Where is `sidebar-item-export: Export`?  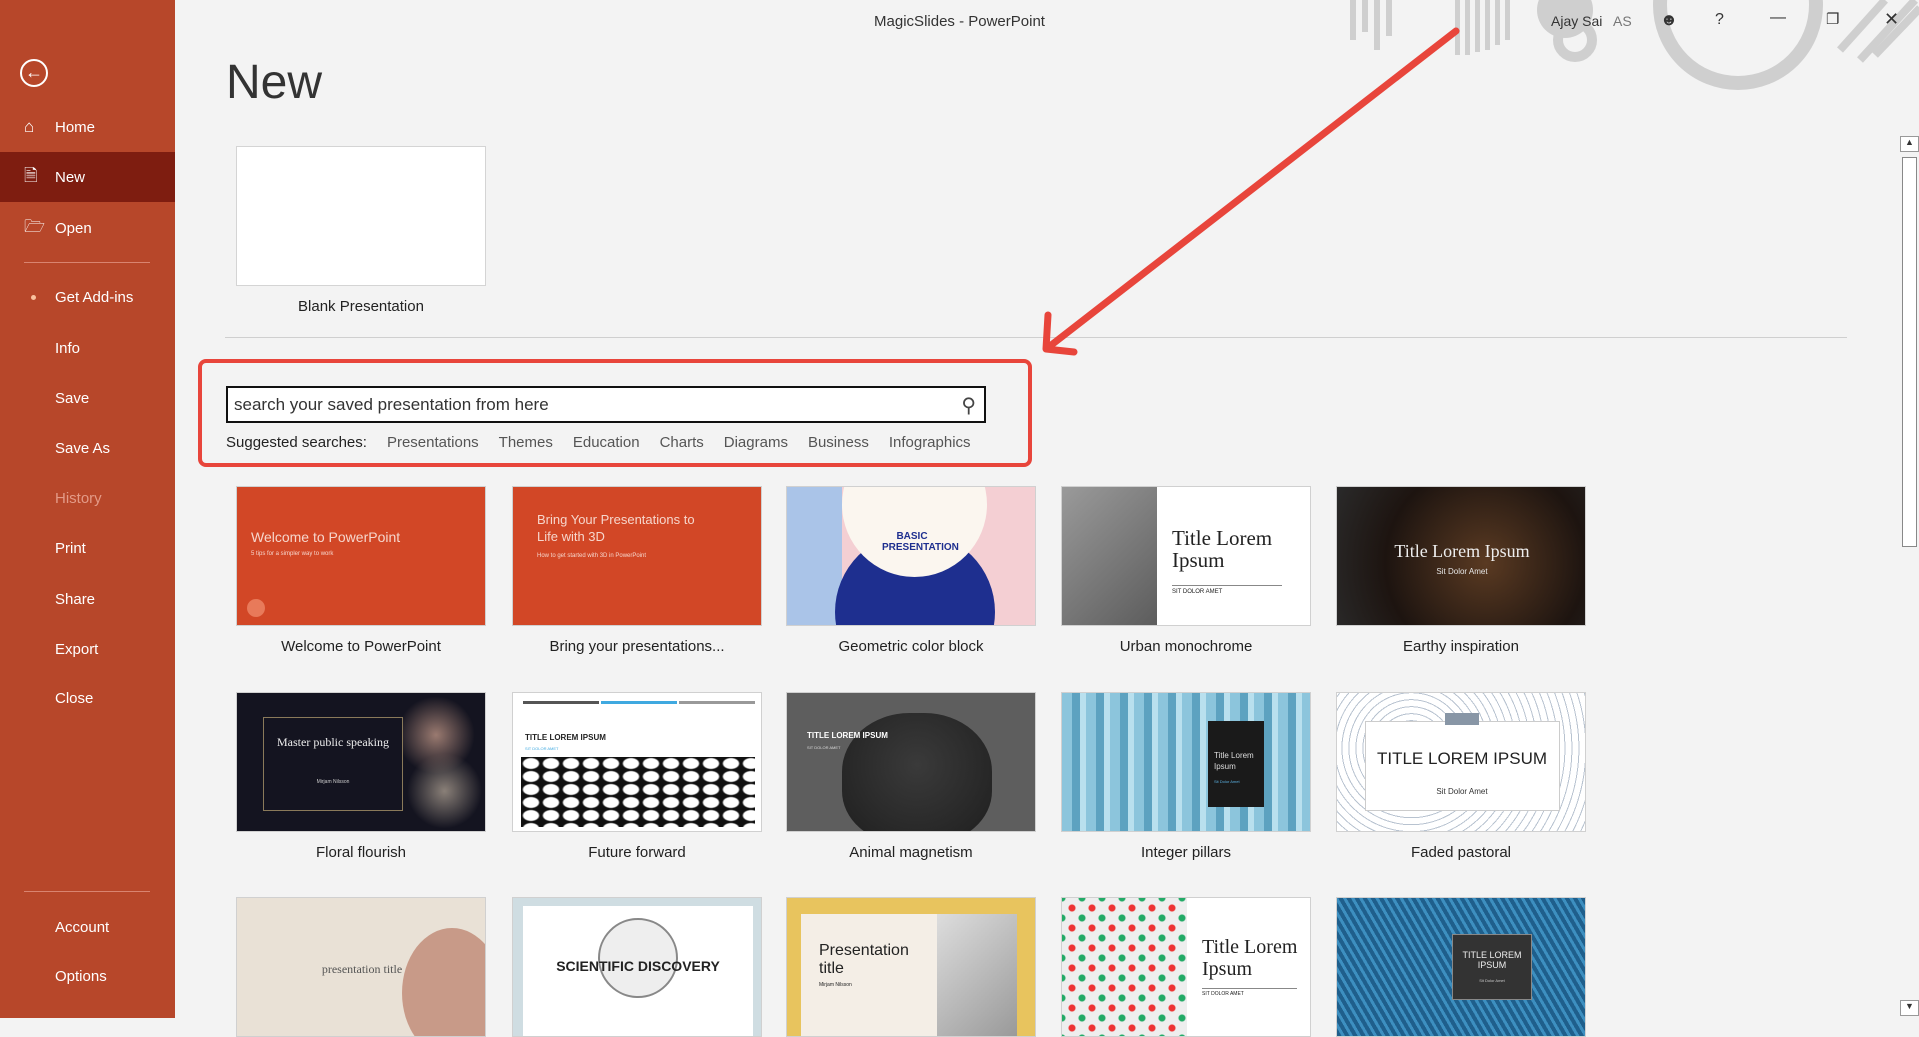 sidebar-item-export: Export is located at coordinates (87, 649).